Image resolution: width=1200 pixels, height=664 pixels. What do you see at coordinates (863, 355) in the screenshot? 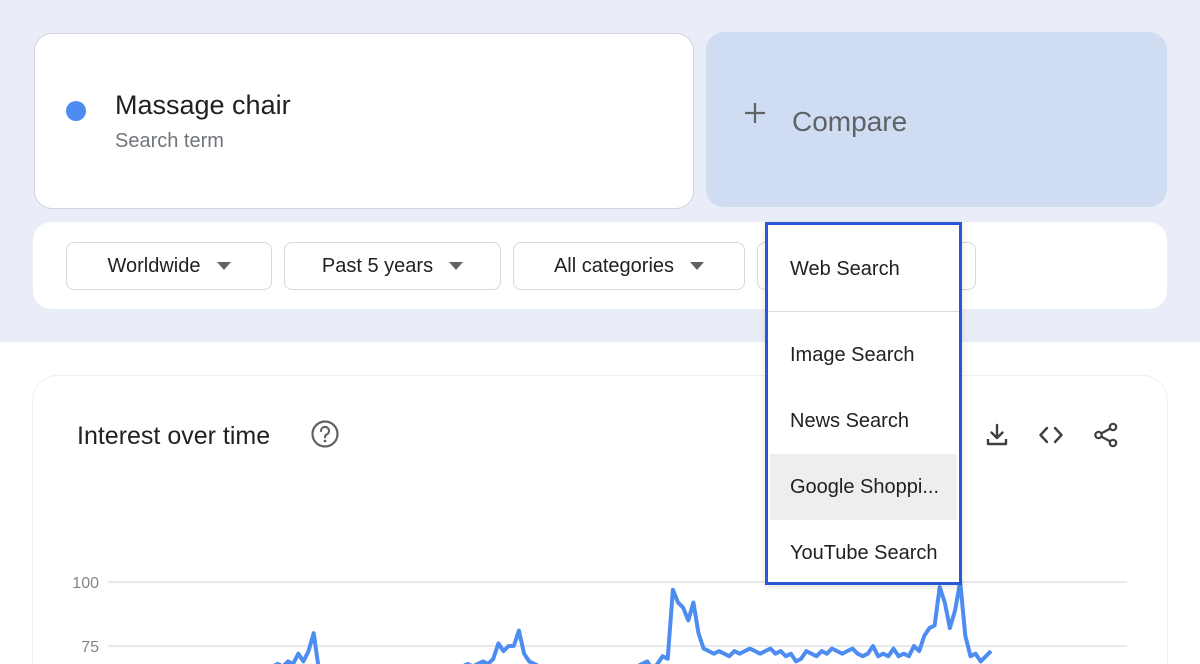
I see `menu-item-image-search: Image Search` at bounding box center [863, 355].